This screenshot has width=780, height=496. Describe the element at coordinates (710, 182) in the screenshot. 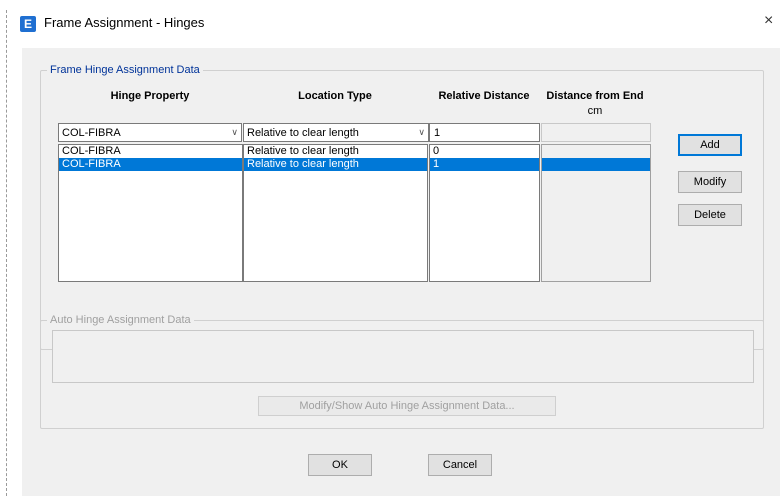

I see `modify-button: Modify` at that location.